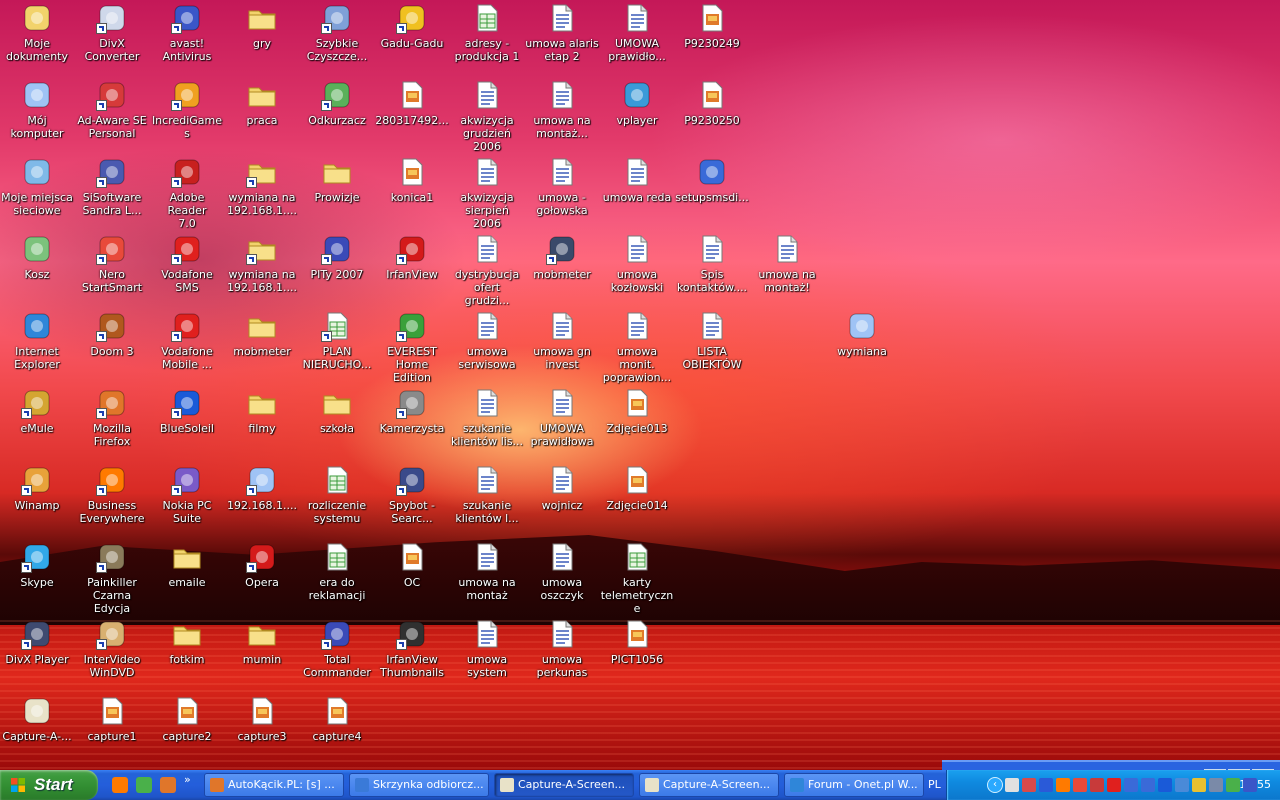 This screenshot has width=1280, height=800. What do you see at coordinates (487, 648) in the screenshot?
I see `desktop-icon: umowa system` at bounding box center [487, 648].